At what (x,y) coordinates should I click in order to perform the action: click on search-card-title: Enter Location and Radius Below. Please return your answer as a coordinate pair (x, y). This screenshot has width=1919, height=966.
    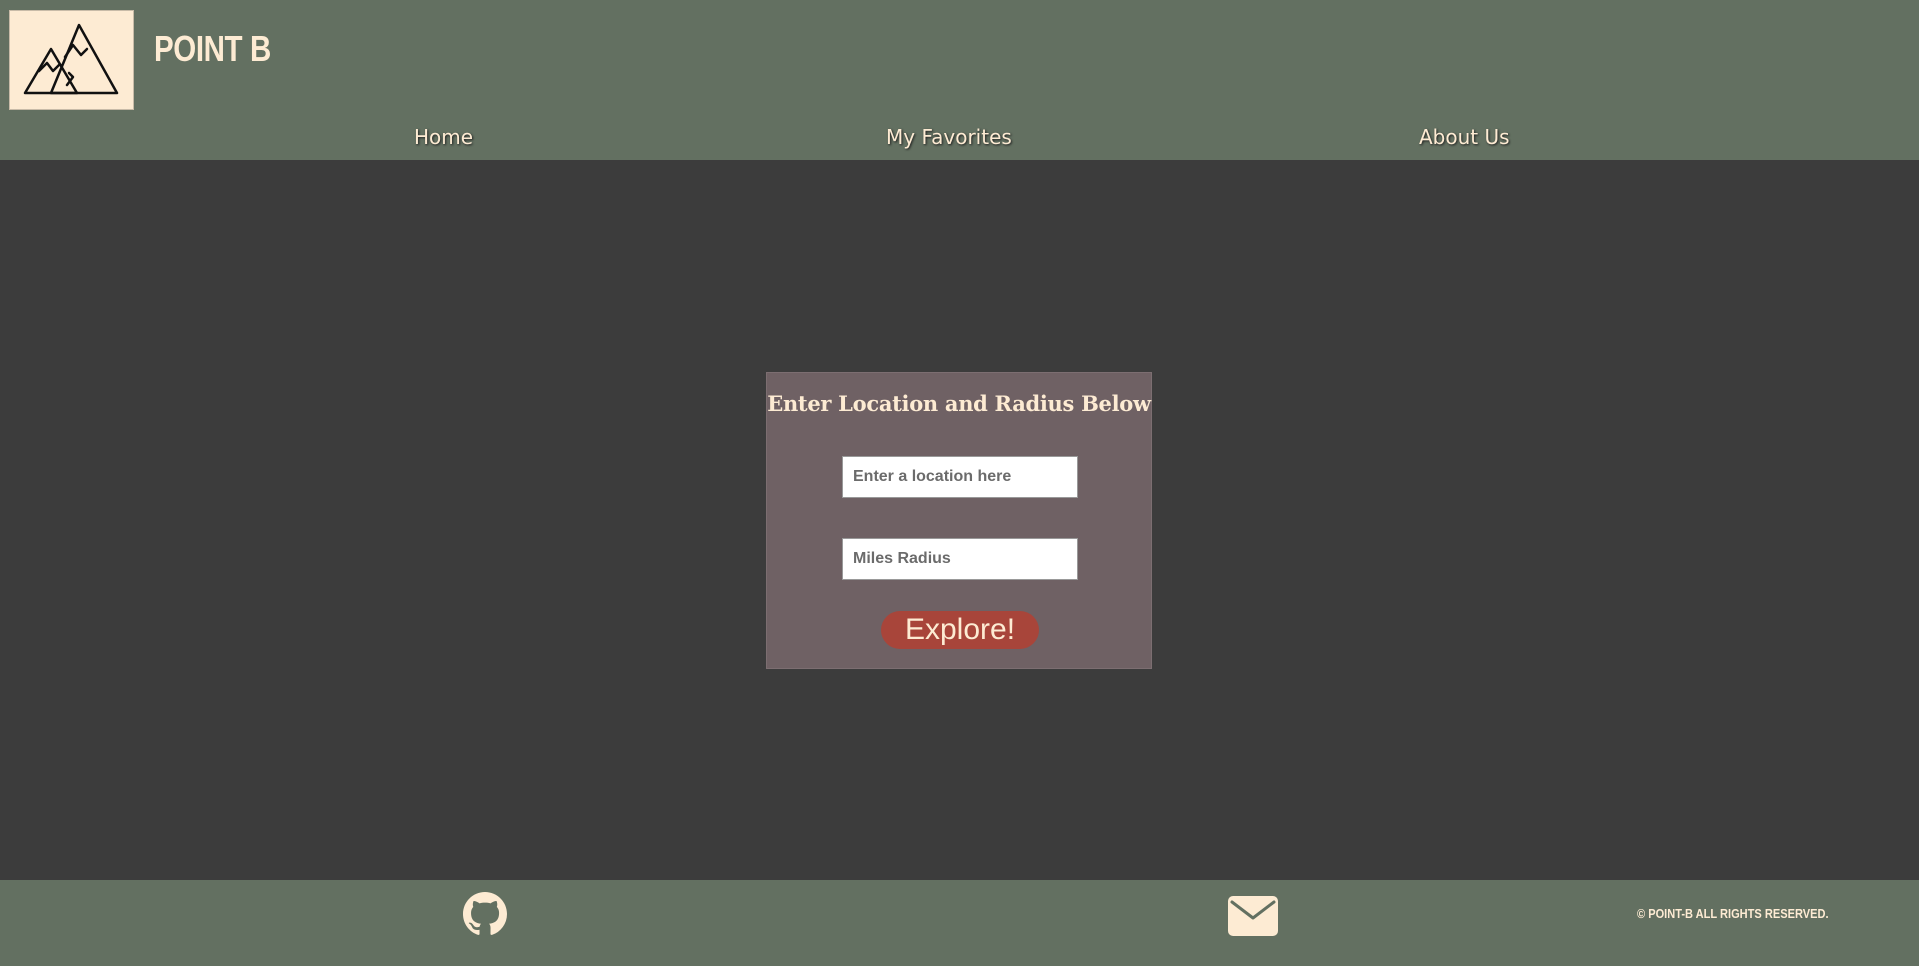
    Looking at the image, I should click on (959, 403).